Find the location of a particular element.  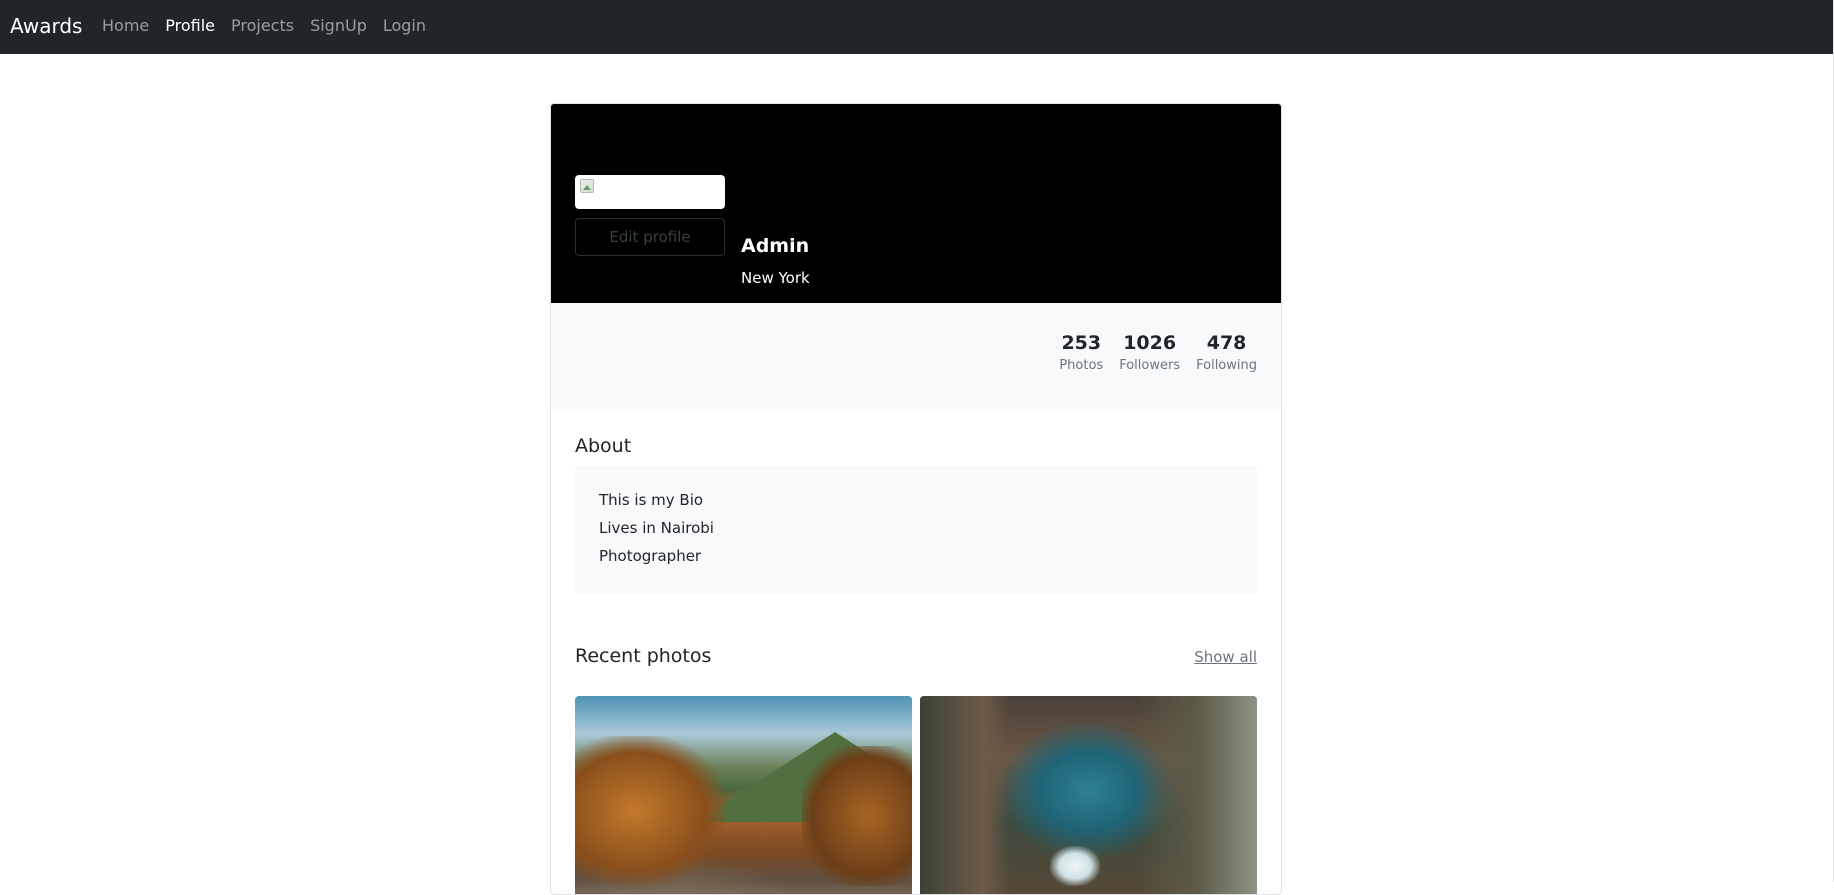

stats-list: 253 Photos 1026 Followers 478 Following is located at coordinates (1158, 353).